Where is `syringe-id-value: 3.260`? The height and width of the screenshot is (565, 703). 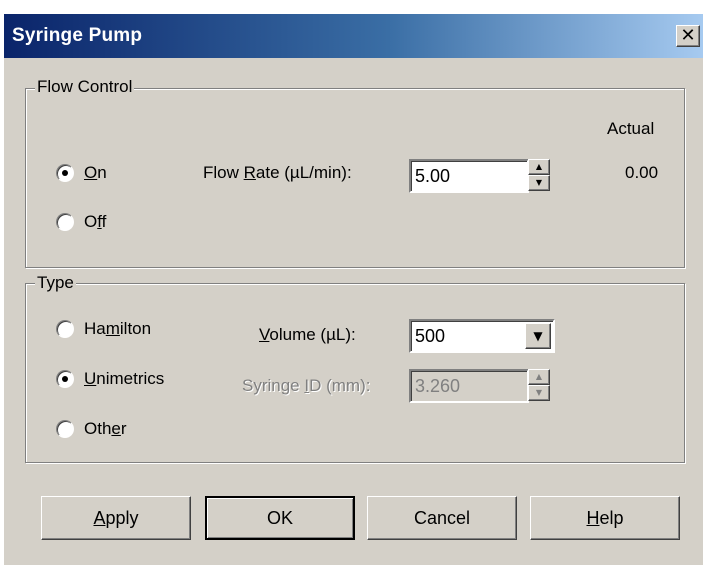
syringe-id-value: 3.260 is located at coordinates (438, 386).